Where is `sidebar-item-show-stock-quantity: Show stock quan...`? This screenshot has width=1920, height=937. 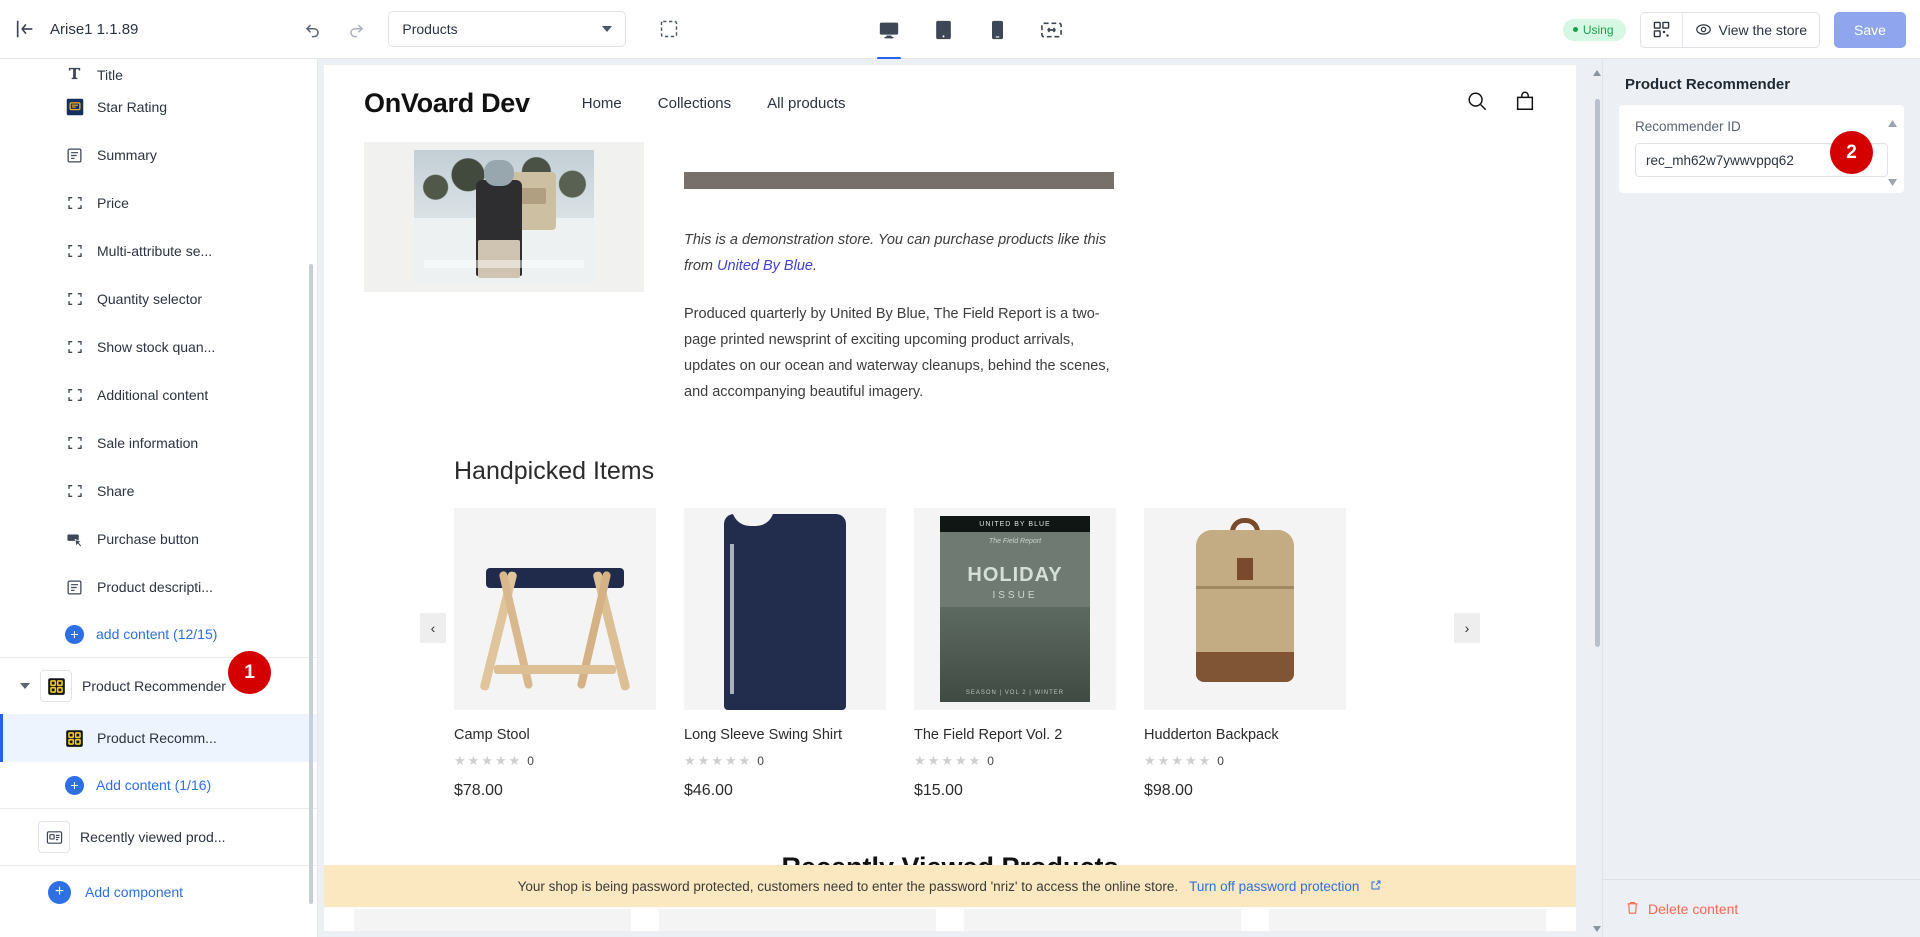 sidebar-item-show-stock-quantity: Show stock quan... is located at coordinates (158, 347).